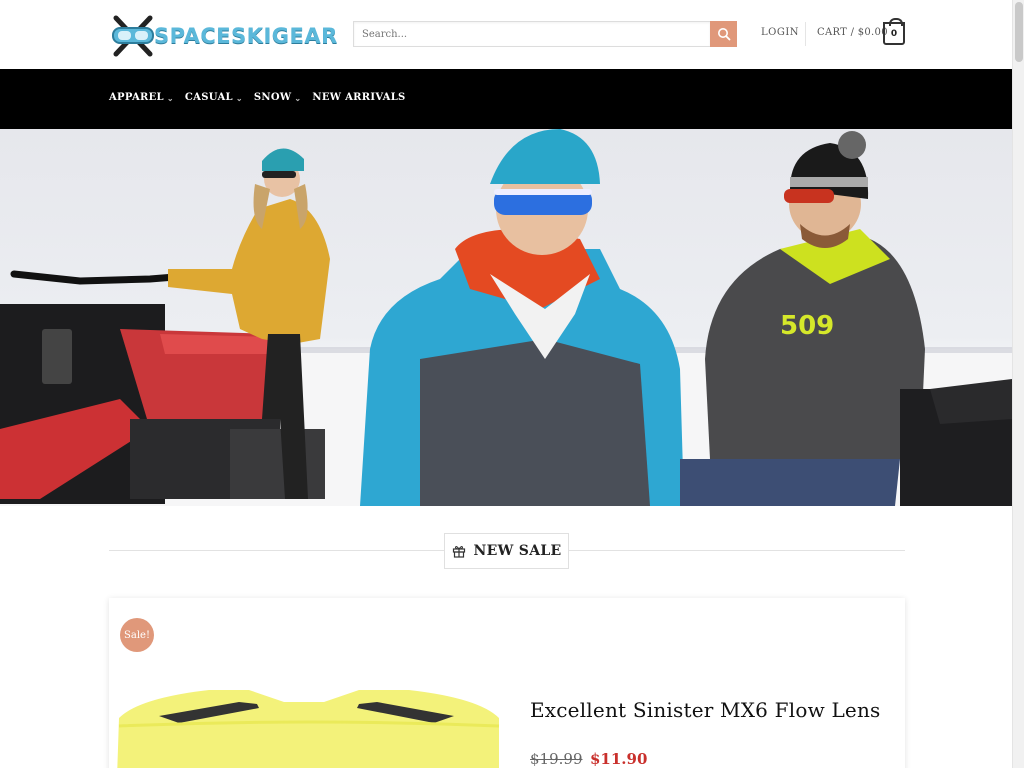 This screenshot has width=1024, height=768. Describe the element at coordinates (517, 551) in the screenshot. I see `section-title-text: NEW SALE` at that location.